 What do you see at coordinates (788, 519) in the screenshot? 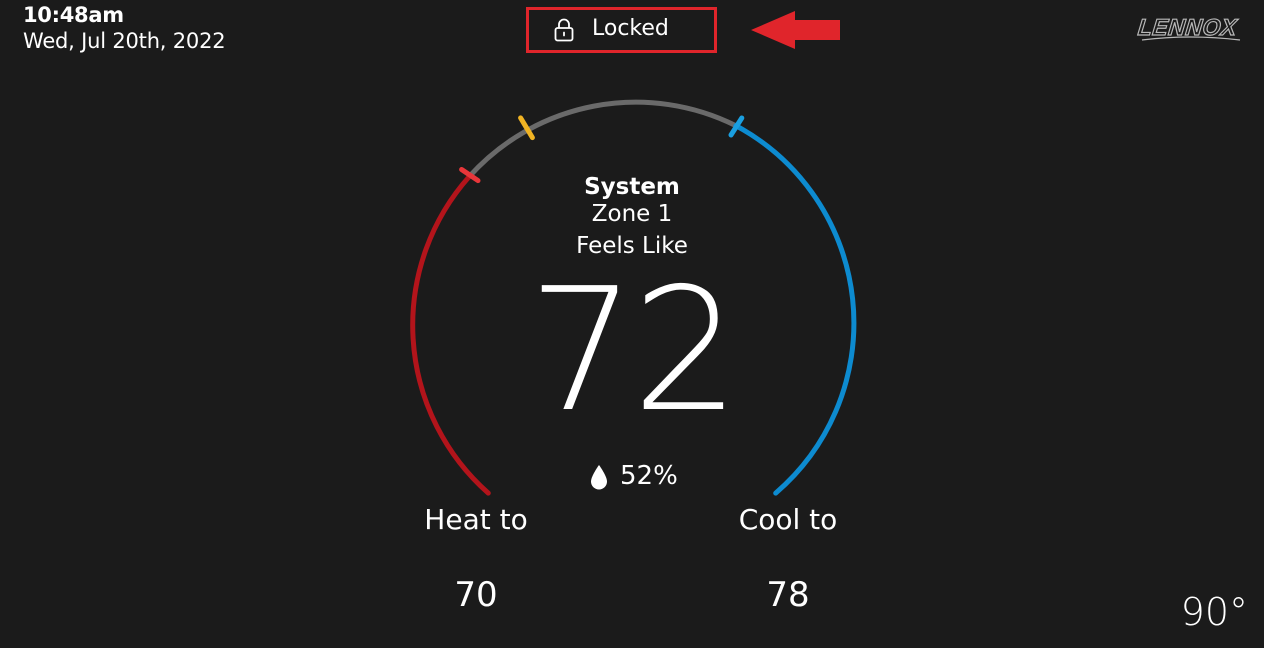
I see `cool-to-label: Cool to` at bounding box center [788, 519].